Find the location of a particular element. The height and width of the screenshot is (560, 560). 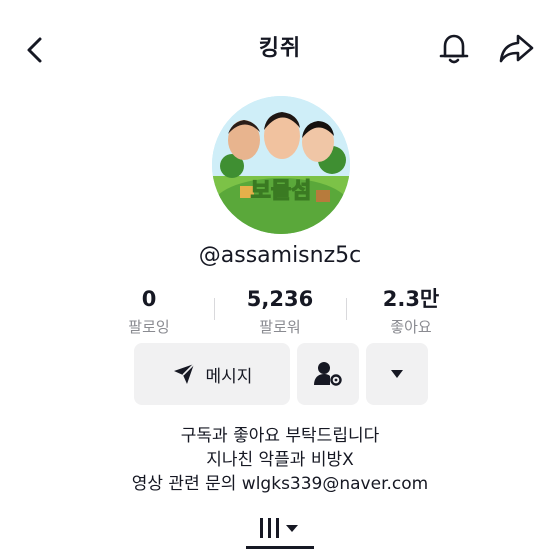

avatar-caption: 보물섬 is located at coordinates (281, 191).